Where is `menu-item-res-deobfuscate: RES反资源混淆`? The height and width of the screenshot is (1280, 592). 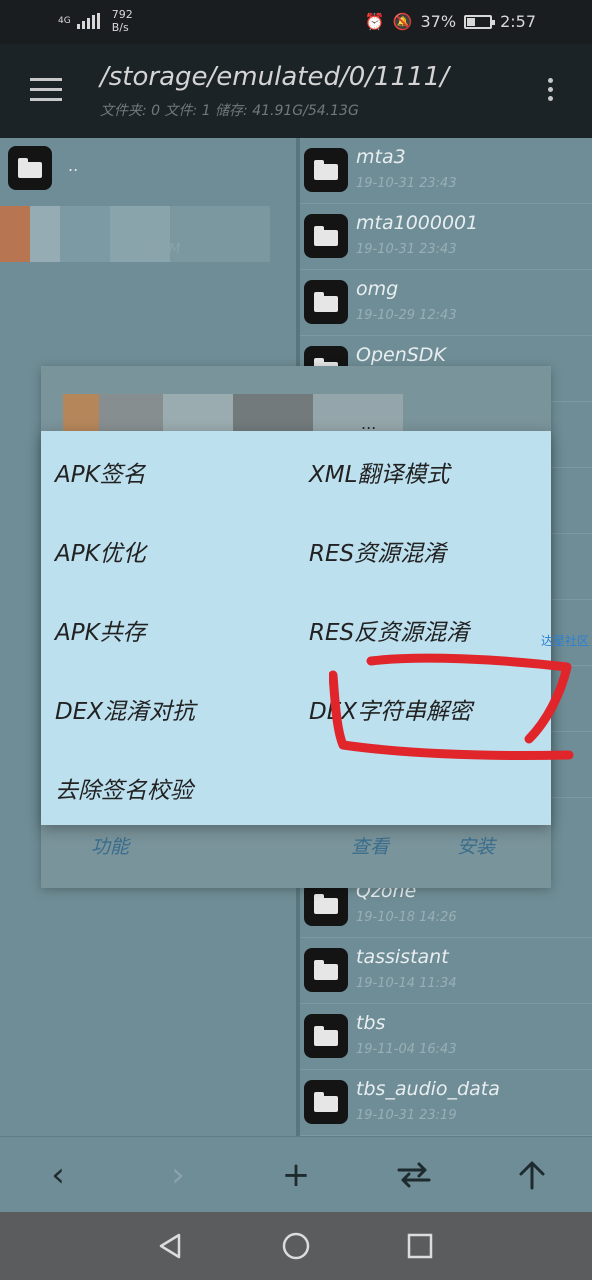 menu-item-res-deobfuscate: RES反资源混淆 is located at coordinates (389, 630).